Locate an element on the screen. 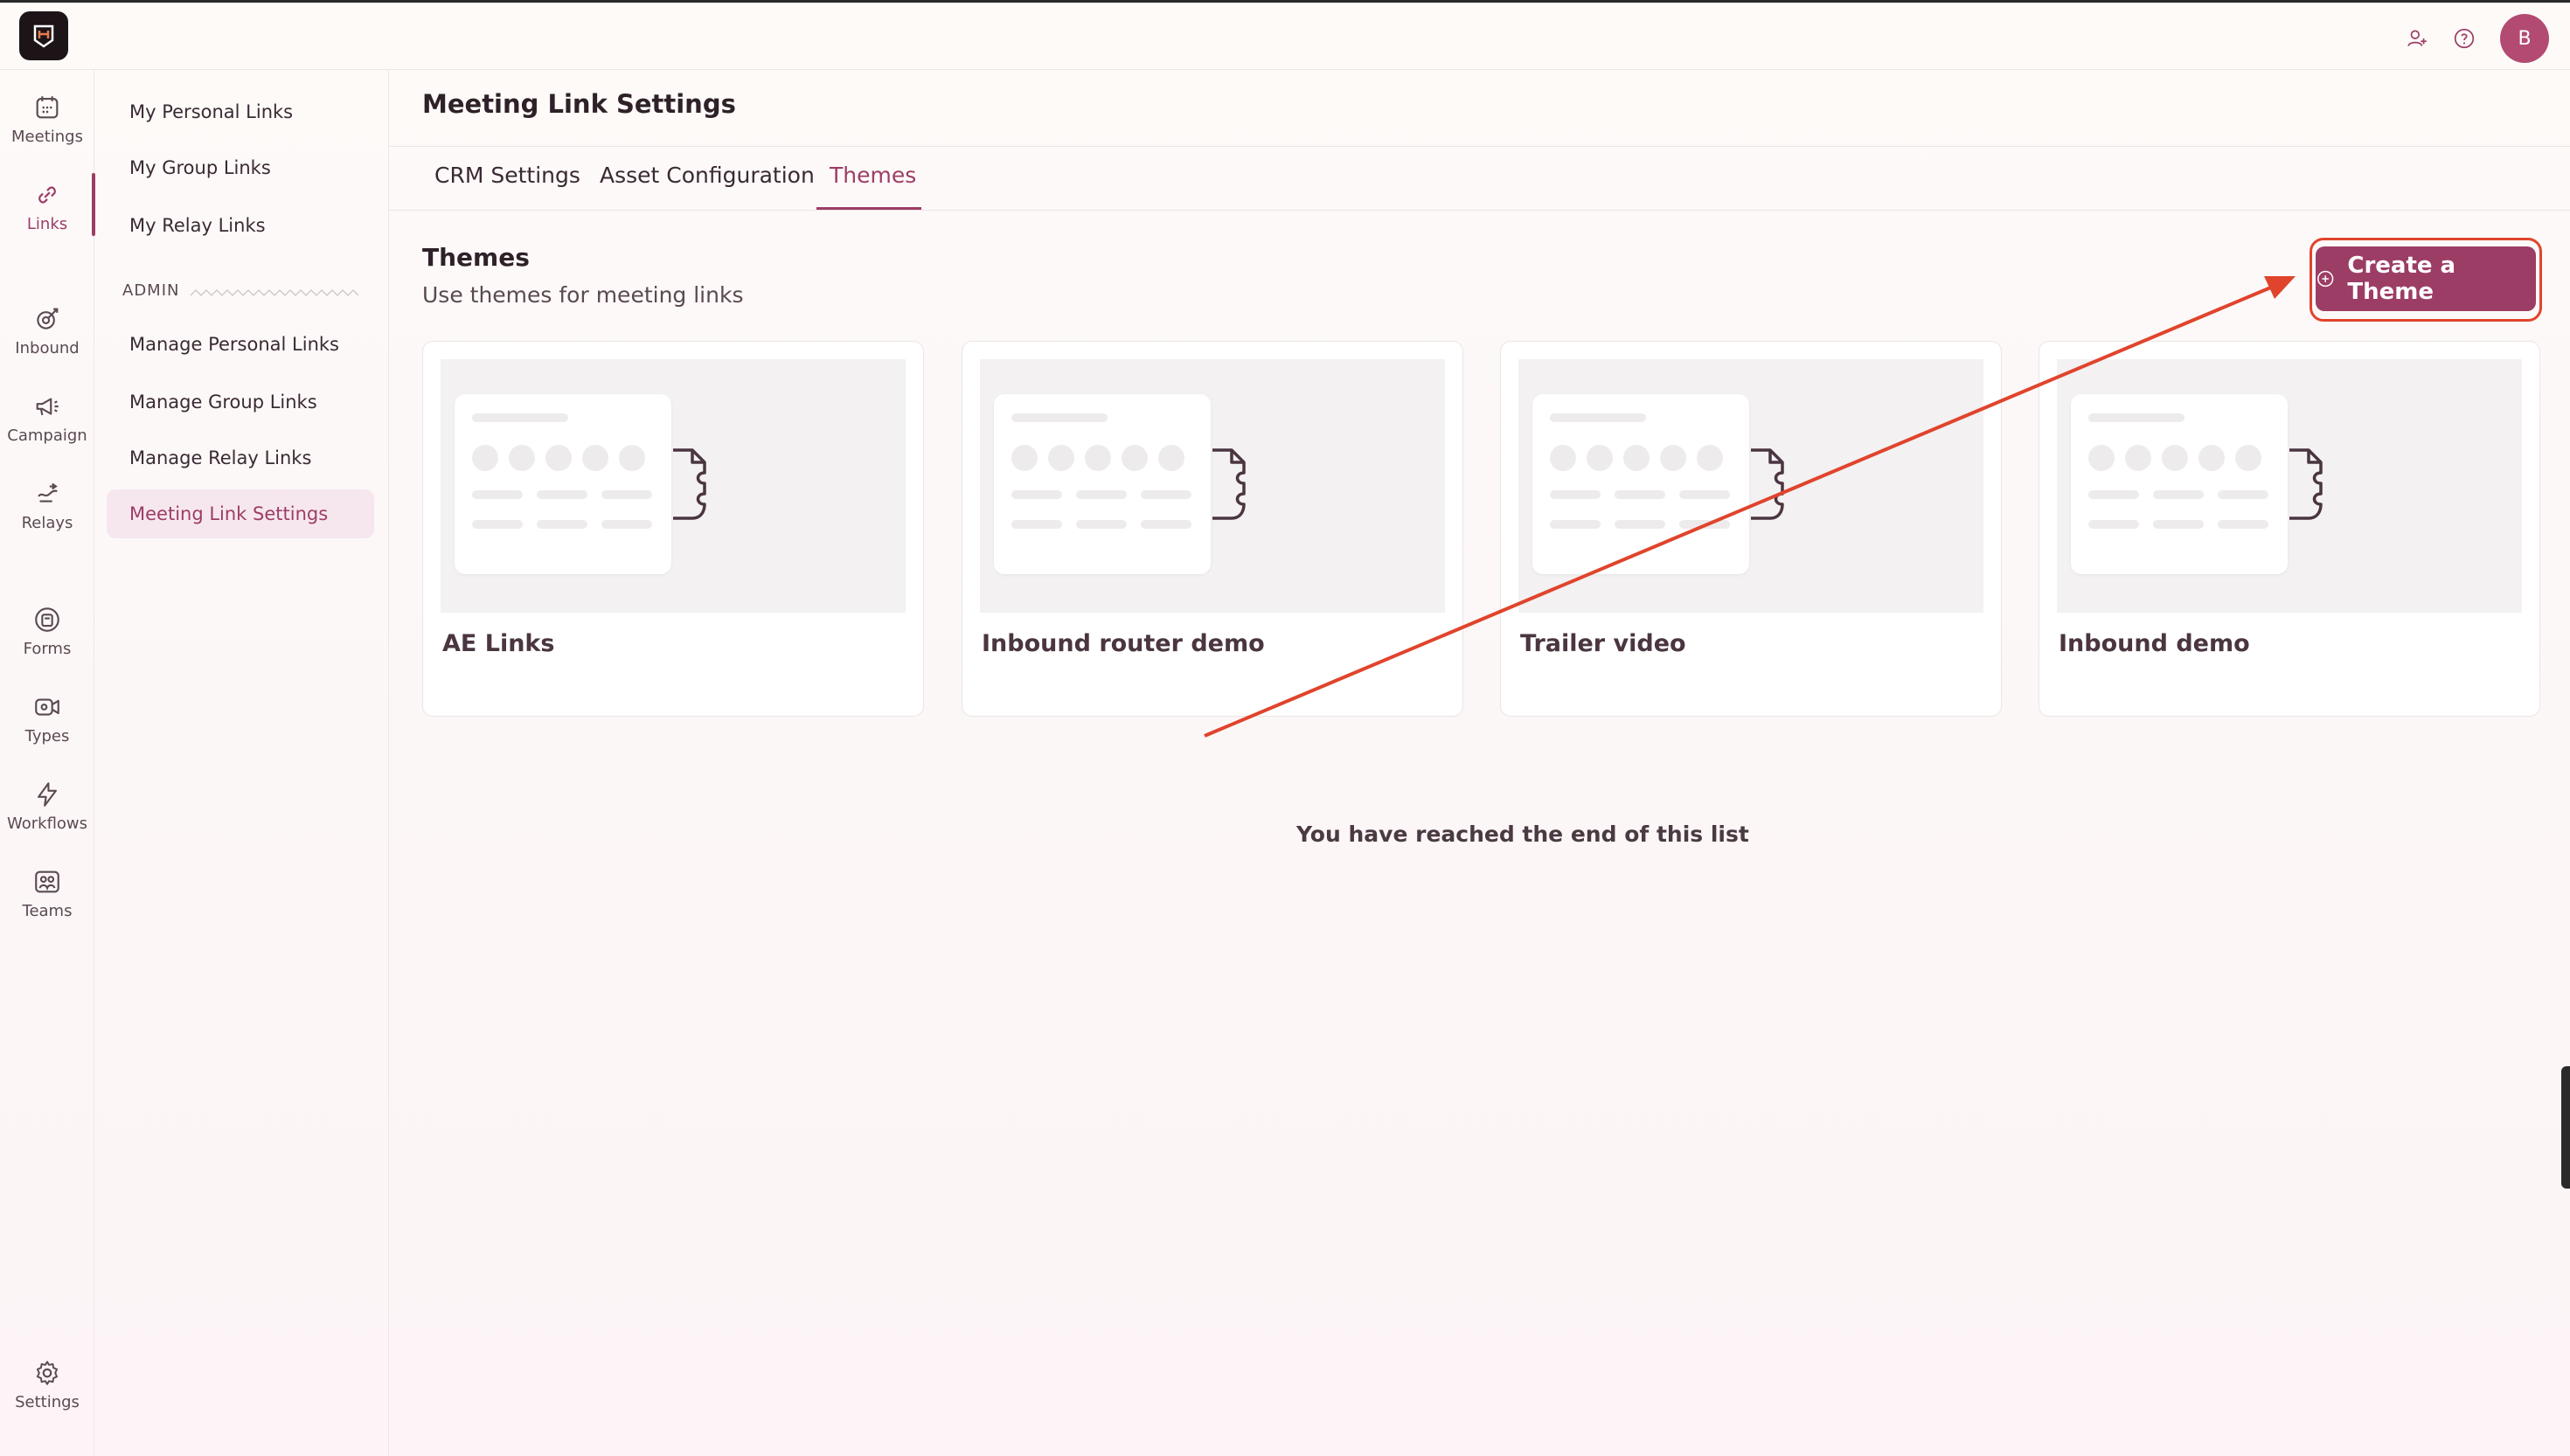 Image resolution: width=2570 pixels, height=1456 pixels. relay-icon is located at coordinates (48, 492).